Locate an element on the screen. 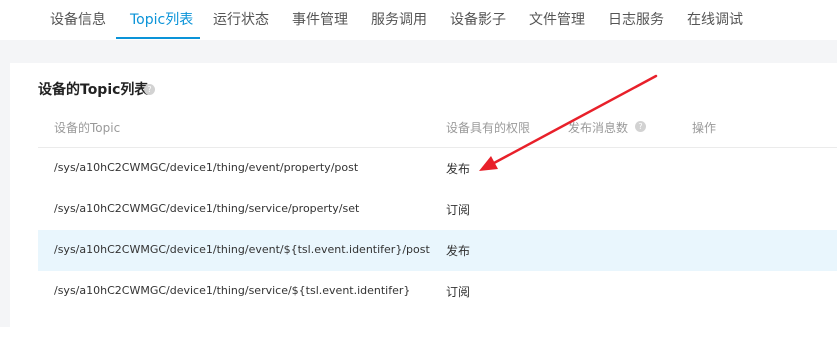 Image resolution: width=837 pixels, height=353 pixels. tab-service-call: 服务调用 is located at coordinates (399, 19).